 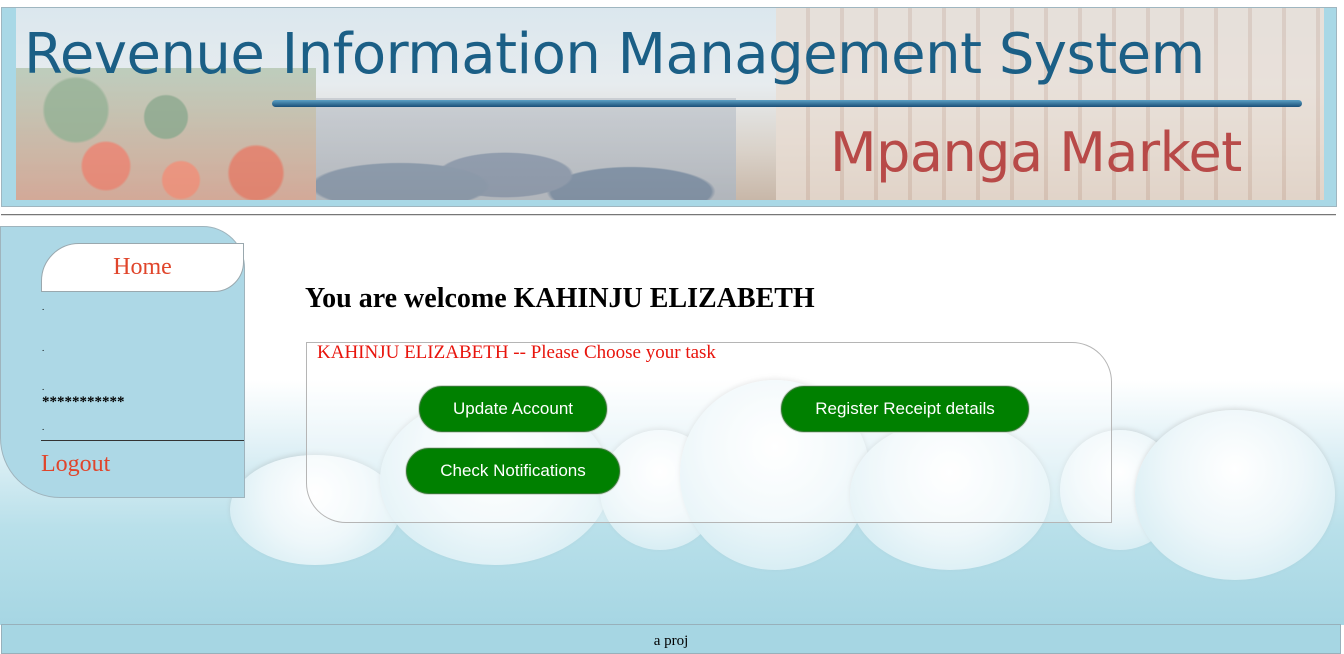 I want to click on register-receipt-button: Register Receipt details, so click(x=905, y=409).